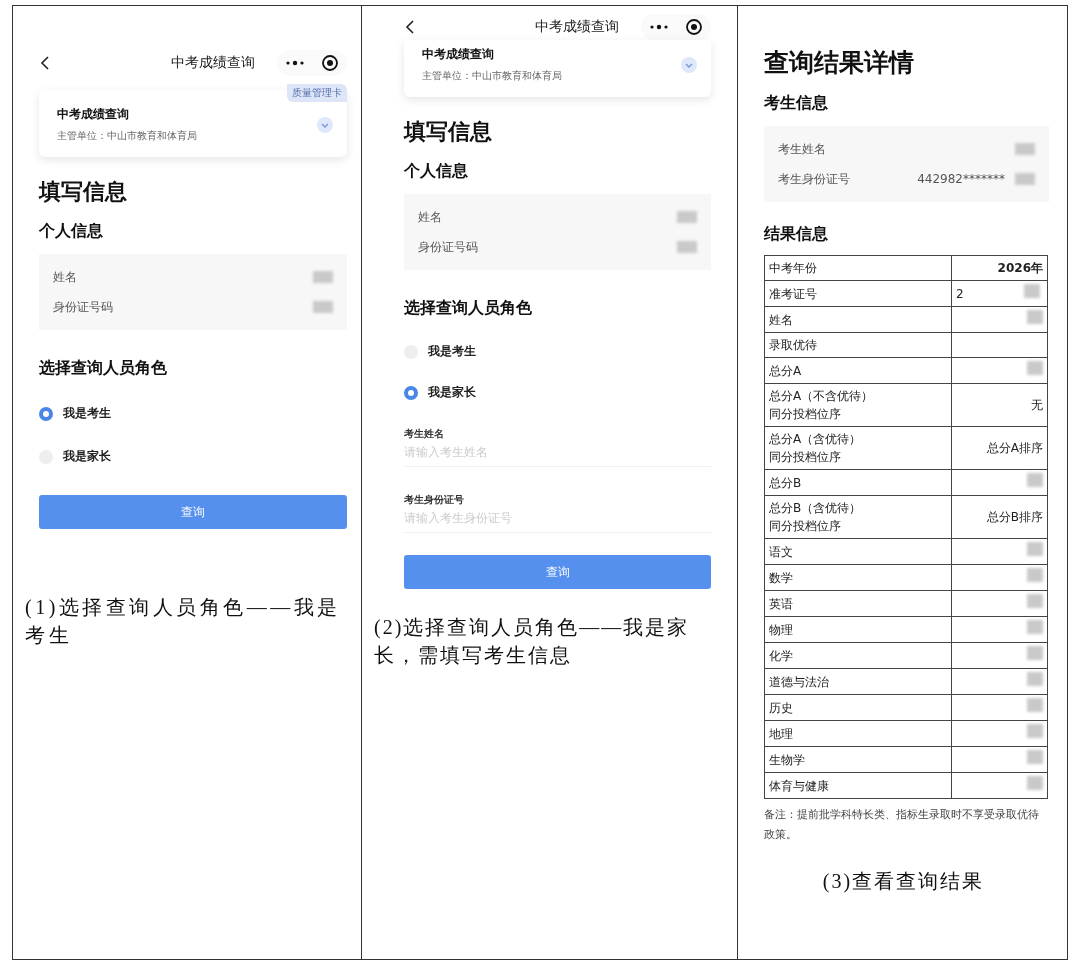 This screenshot has height=969, width=1080. Describe the element at coordinates (858, 681) in the screenshot. I see `table-cell: 道德与法治` at that location.